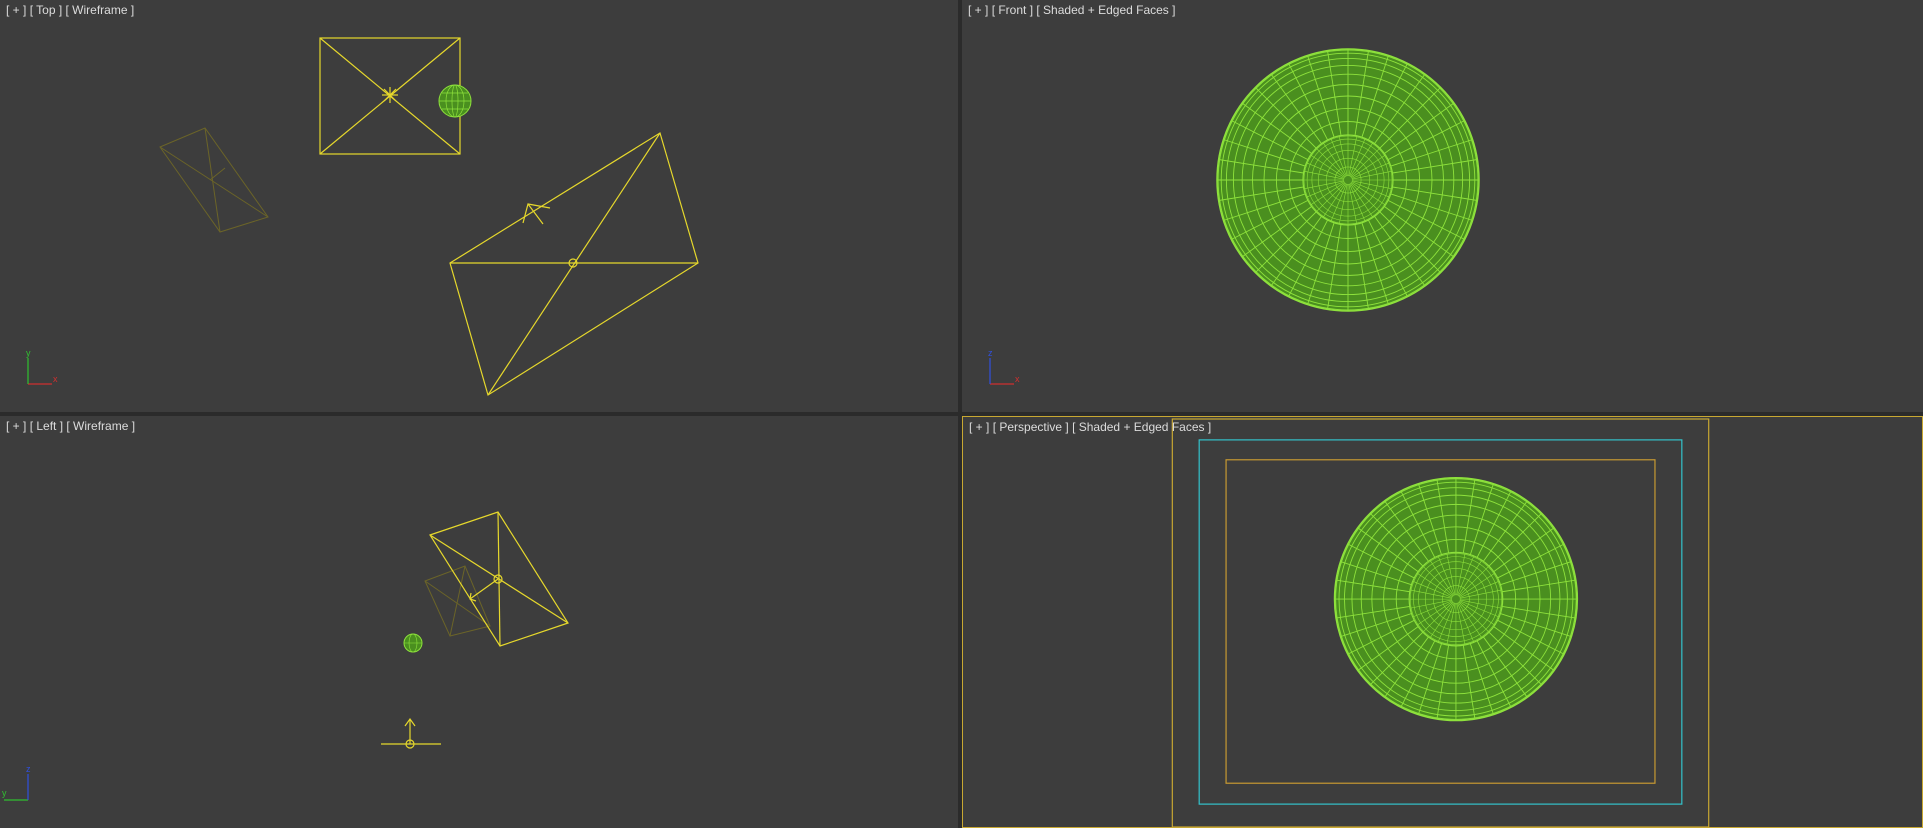 This screenshot has height=828, width=1923. Describe the element at coordinates (1012, 10) in the screenshot. I see `view-label-button: [ Front ]` at that location.